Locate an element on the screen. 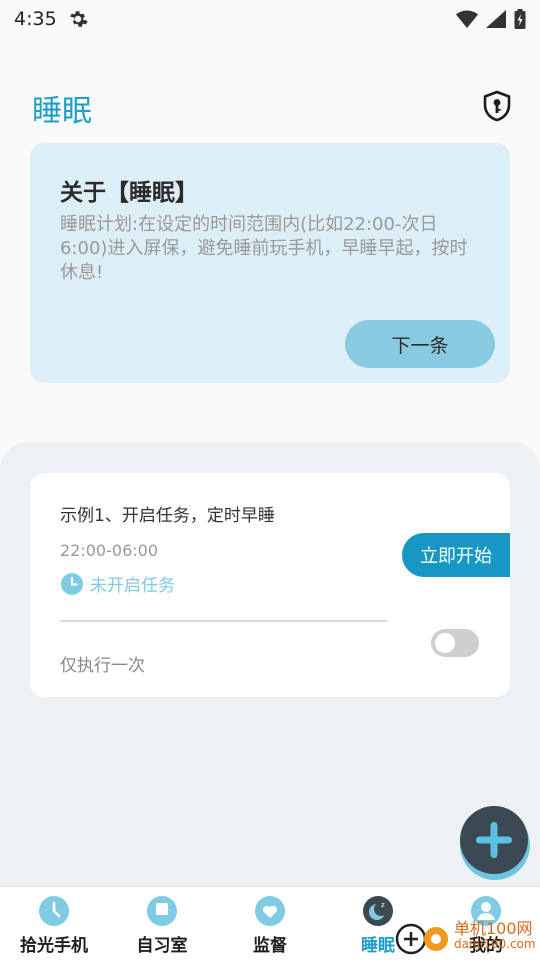 This screenshot has width=540, height=960. status-icons is located at coordinates (491, 19).